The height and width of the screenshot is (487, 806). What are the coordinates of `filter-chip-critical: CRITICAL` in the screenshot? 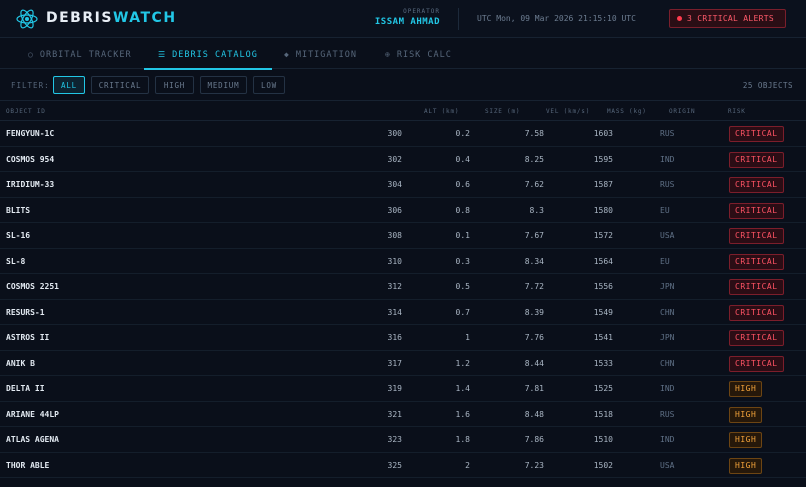 It's located at (120, 85).